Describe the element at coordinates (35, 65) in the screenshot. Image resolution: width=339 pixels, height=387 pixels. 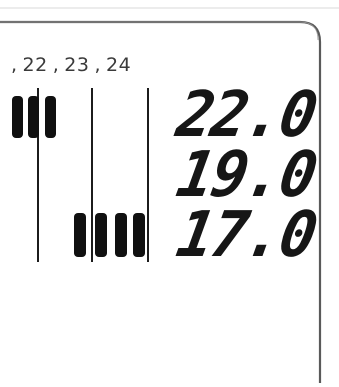
I see `hour-label-22: 22` at that location.